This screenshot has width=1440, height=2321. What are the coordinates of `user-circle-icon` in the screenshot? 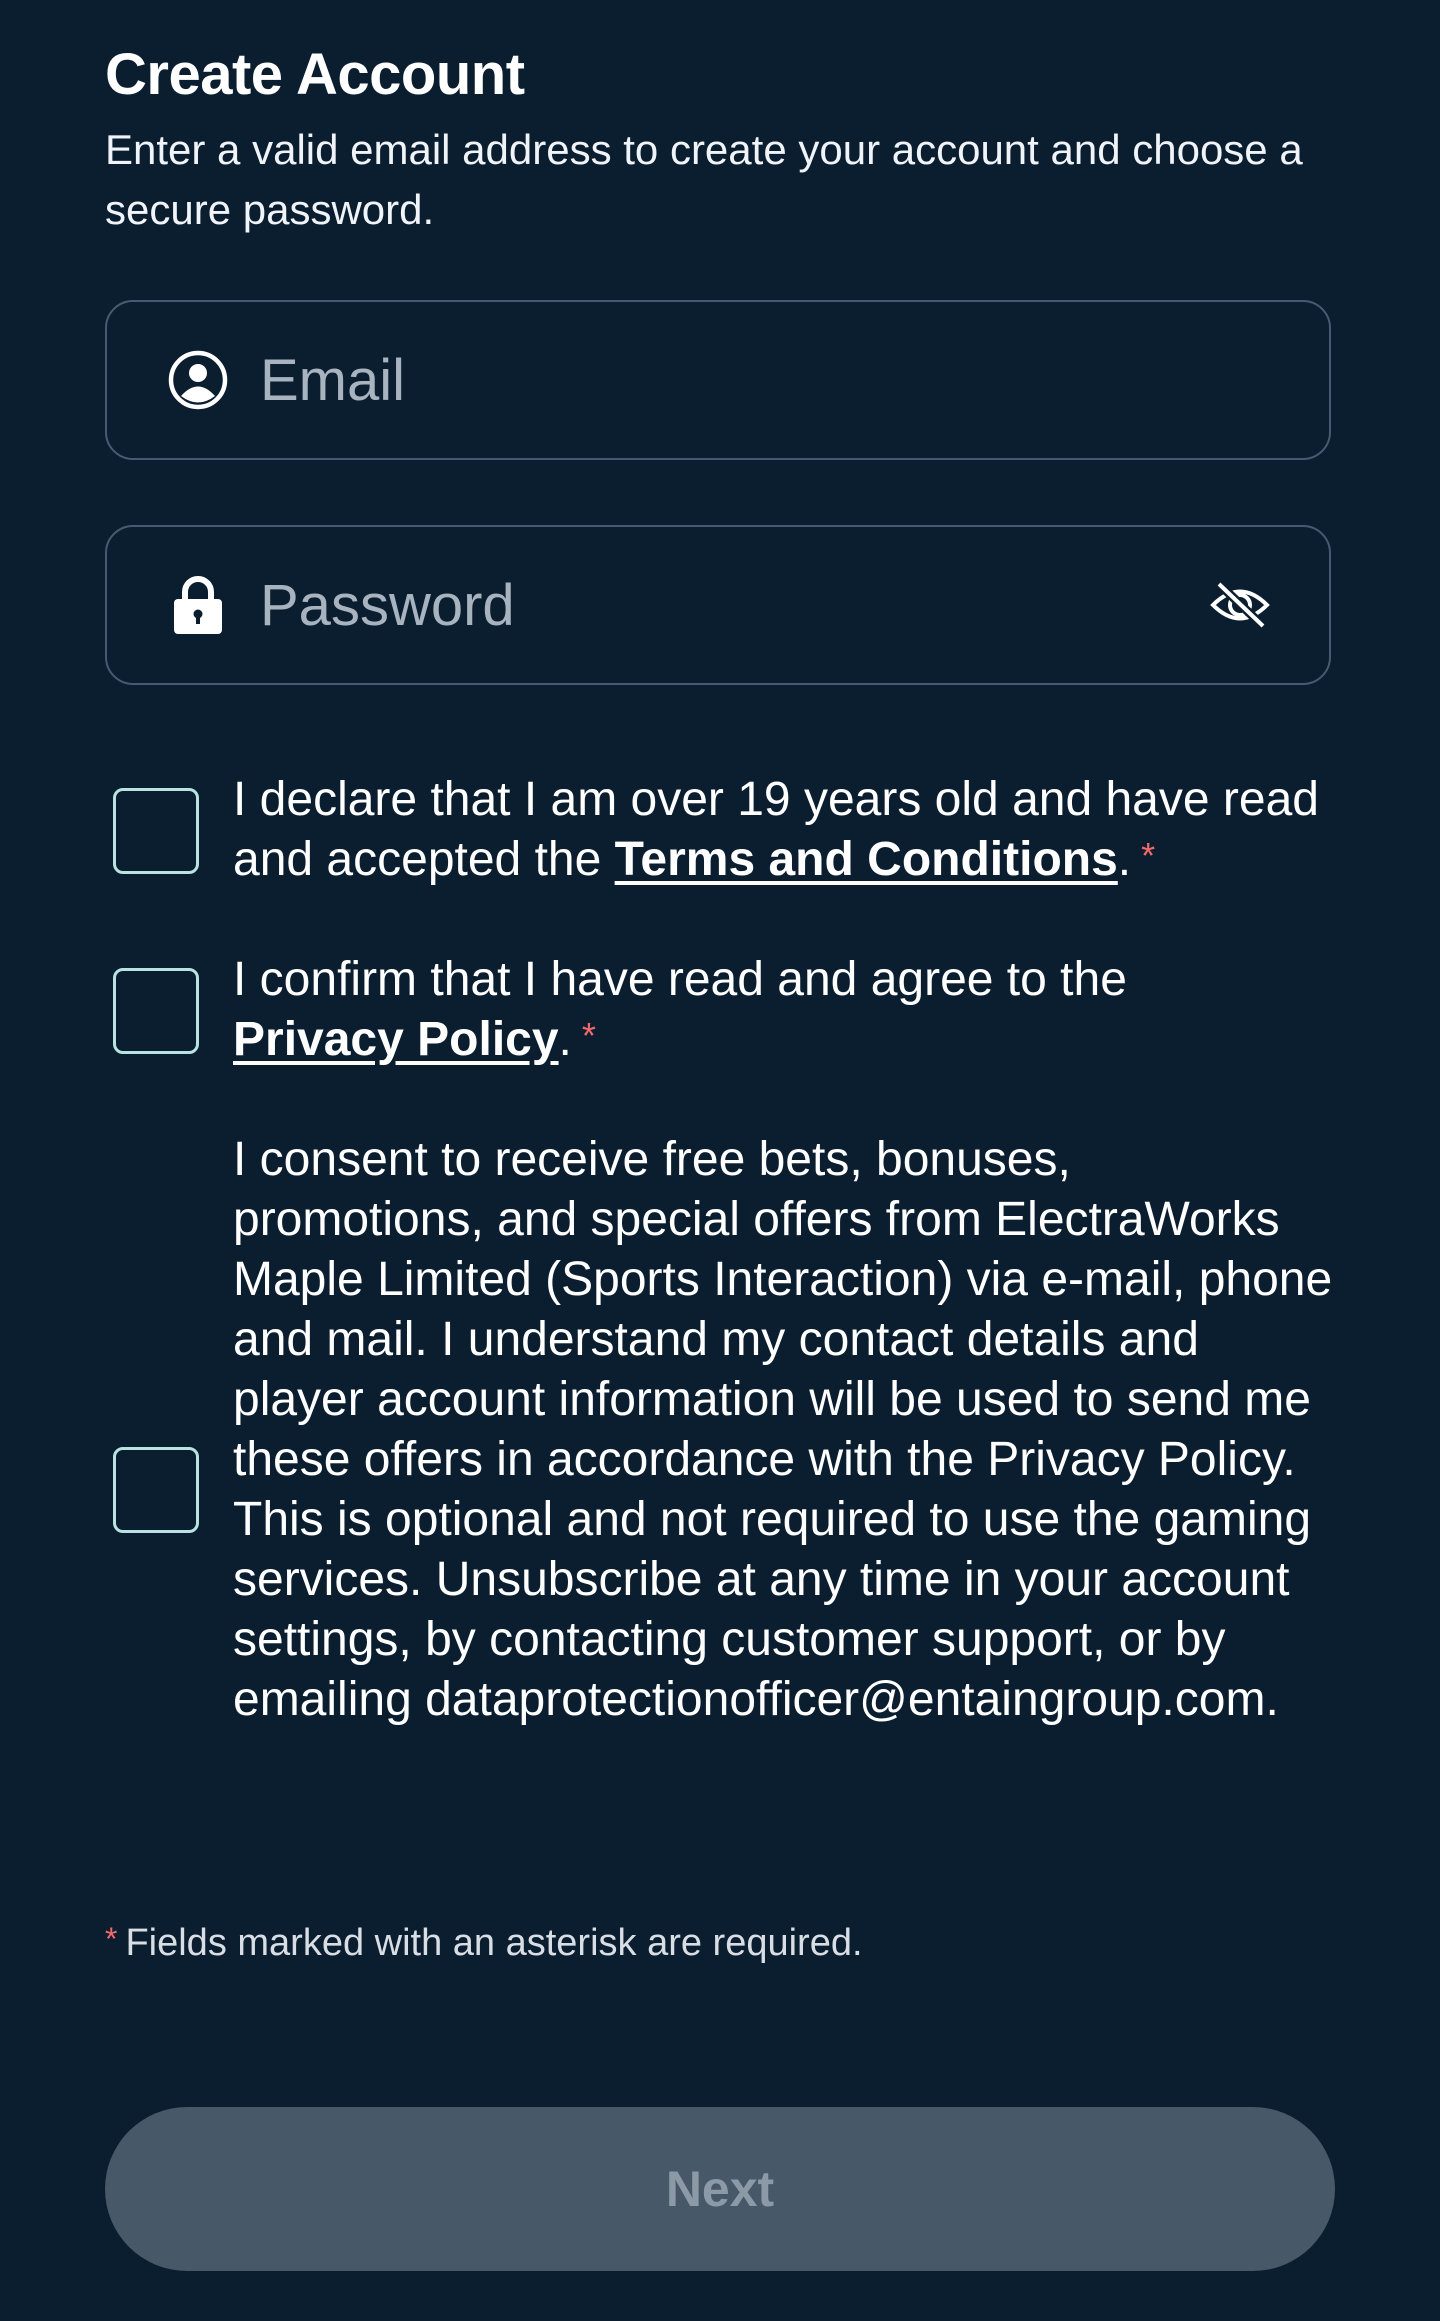 It's located at (198, 380).